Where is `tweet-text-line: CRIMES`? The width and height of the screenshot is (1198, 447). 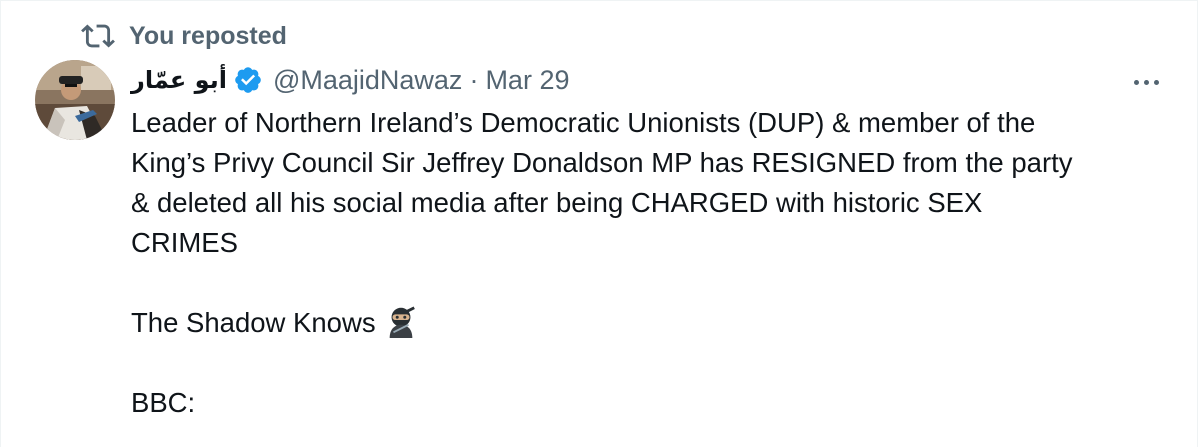
tweet-text-line: CRIMES is located at coordinates (184, 242).